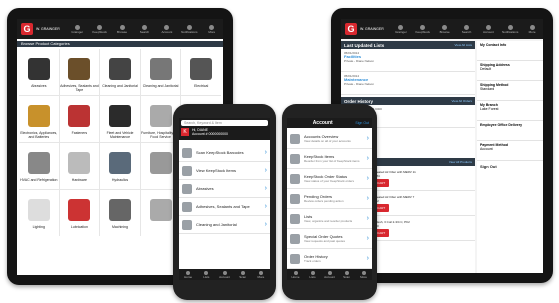  Describe the element at coordinates (460, 162) in the screenshot. I see `view-all-products-link: View All Products` at that location.